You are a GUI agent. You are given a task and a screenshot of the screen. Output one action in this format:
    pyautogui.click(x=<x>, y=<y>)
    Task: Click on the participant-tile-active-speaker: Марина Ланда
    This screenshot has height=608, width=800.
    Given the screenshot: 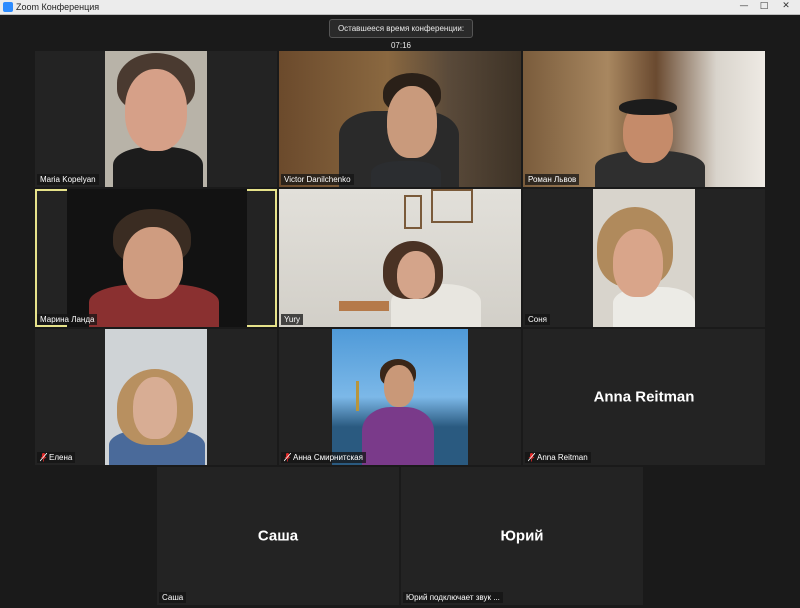 What is the action you would take?
    pyautogui.click(x=156, y=258)
    